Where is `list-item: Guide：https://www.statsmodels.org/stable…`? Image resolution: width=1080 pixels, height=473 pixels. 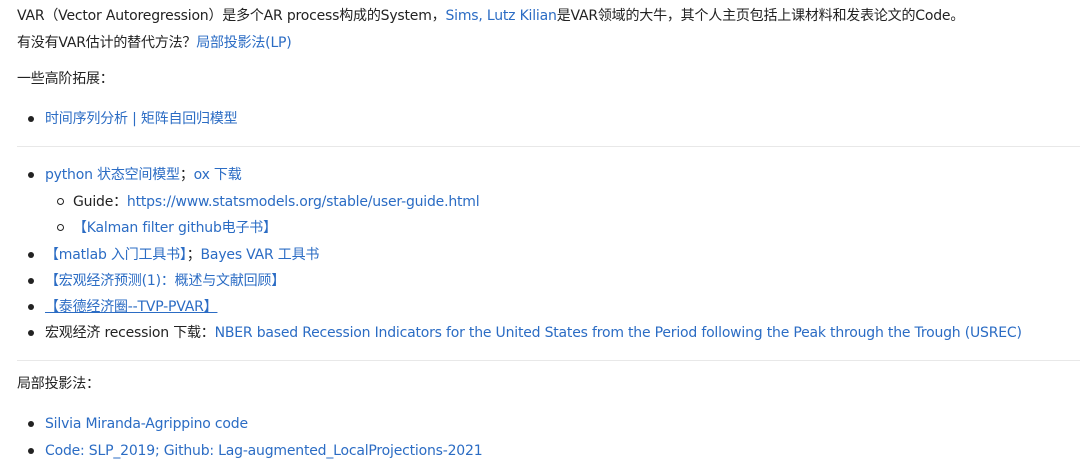 list-item: Guide：https://www.statsmodels.org/stable… is located at coordinates (268, 202).